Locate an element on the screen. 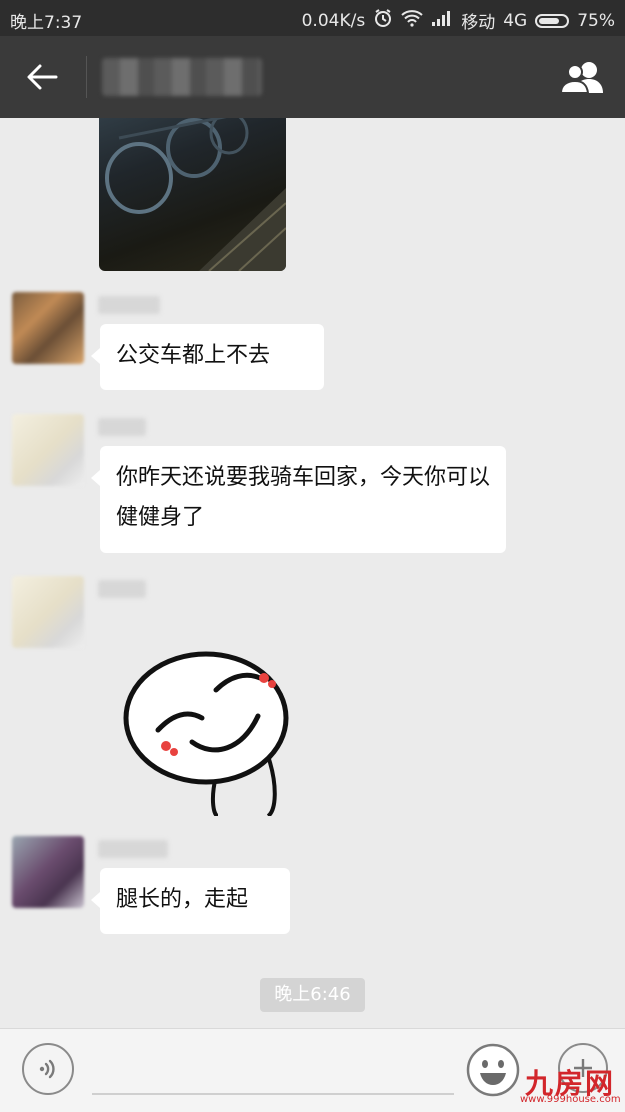  chat-title is located at coordinates (182, 77).